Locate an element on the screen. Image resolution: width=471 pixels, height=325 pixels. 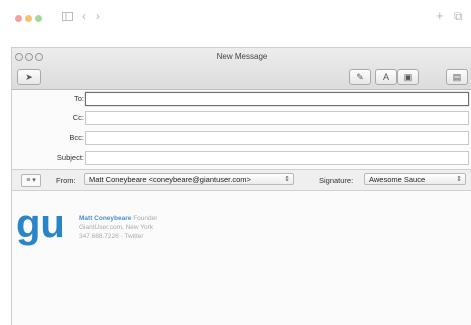
minimize-window-button is located at coordinates (28, 18).